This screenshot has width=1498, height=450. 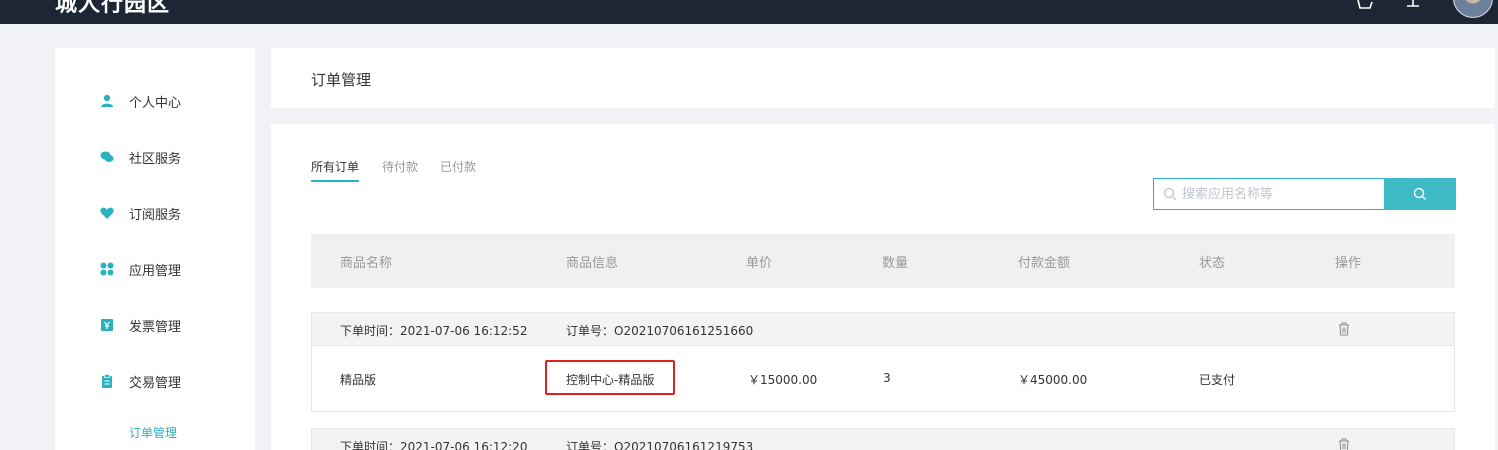 What do you see at coordinates (1053, 380) in the screenshot?
I see `payment-amount: ￥45000.00` at bounding box center [1053, 380].